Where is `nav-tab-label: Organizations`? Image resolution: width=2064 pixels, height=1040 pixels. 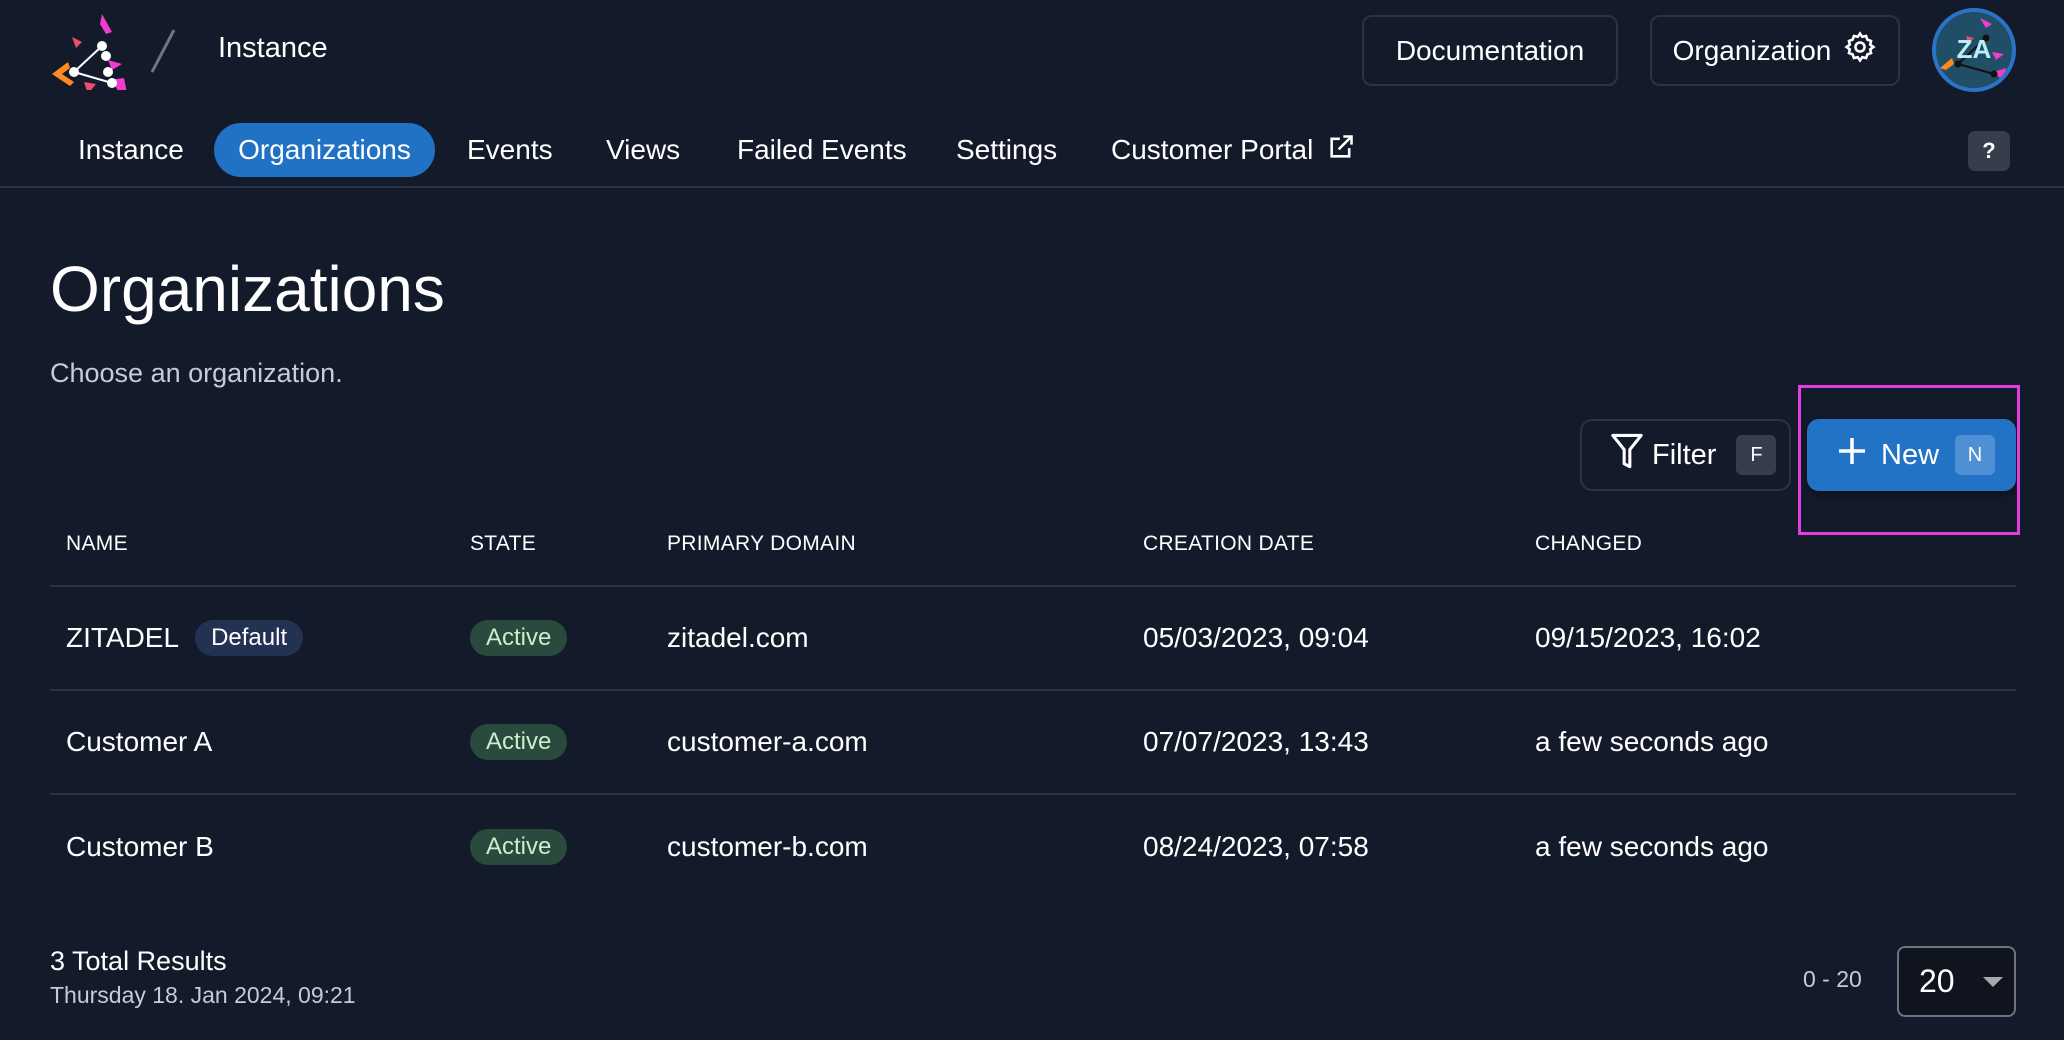 nav-tab-label: Organizations is located at coordinates (324, 149).